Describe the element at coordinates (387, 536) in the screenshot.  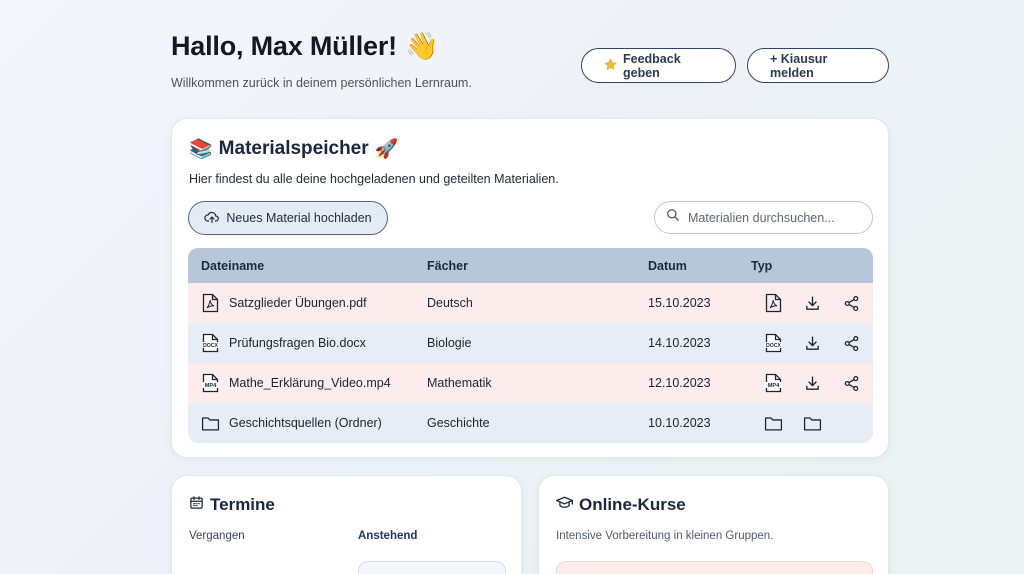
I see `tab-upcoming: Anstehend` at that location.